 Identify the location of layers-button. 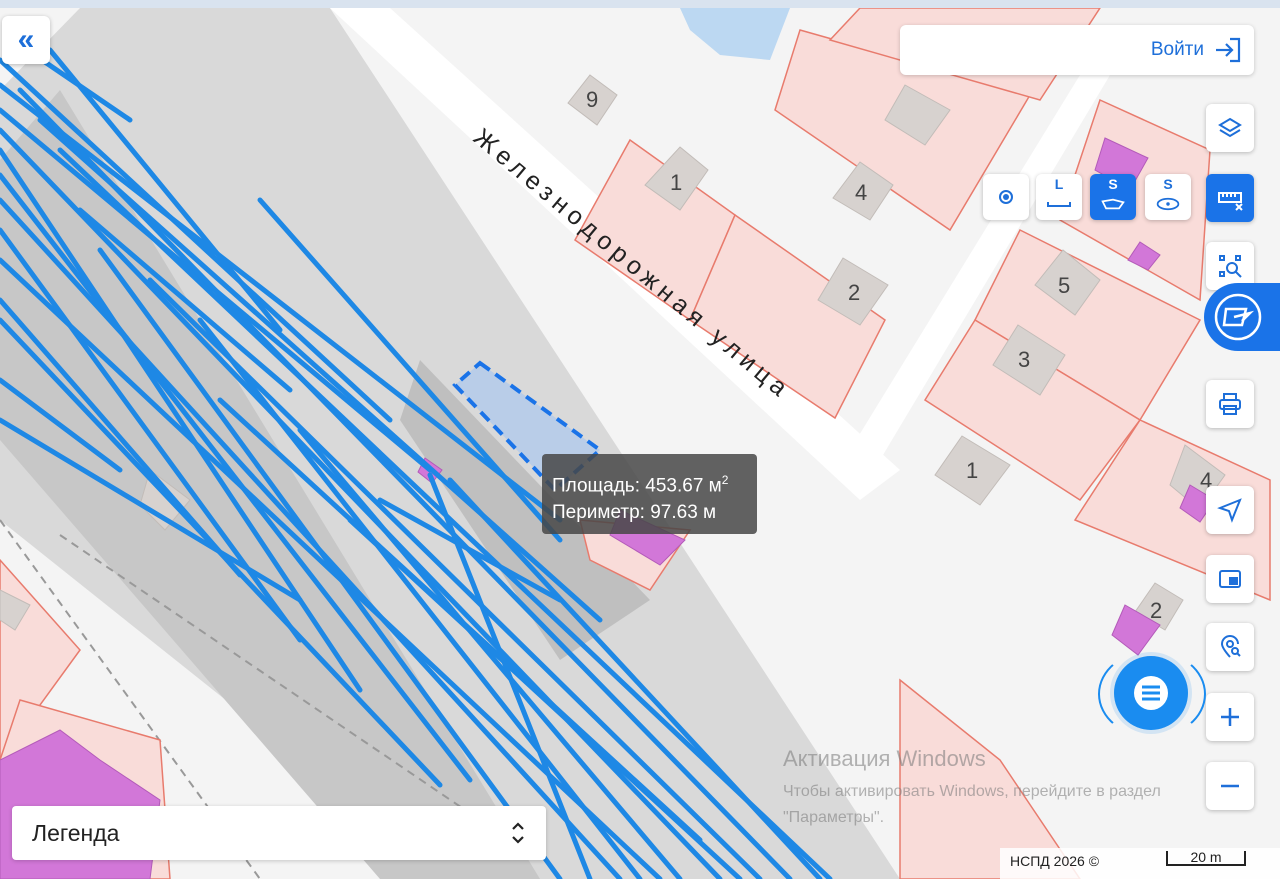
(1230, 128).